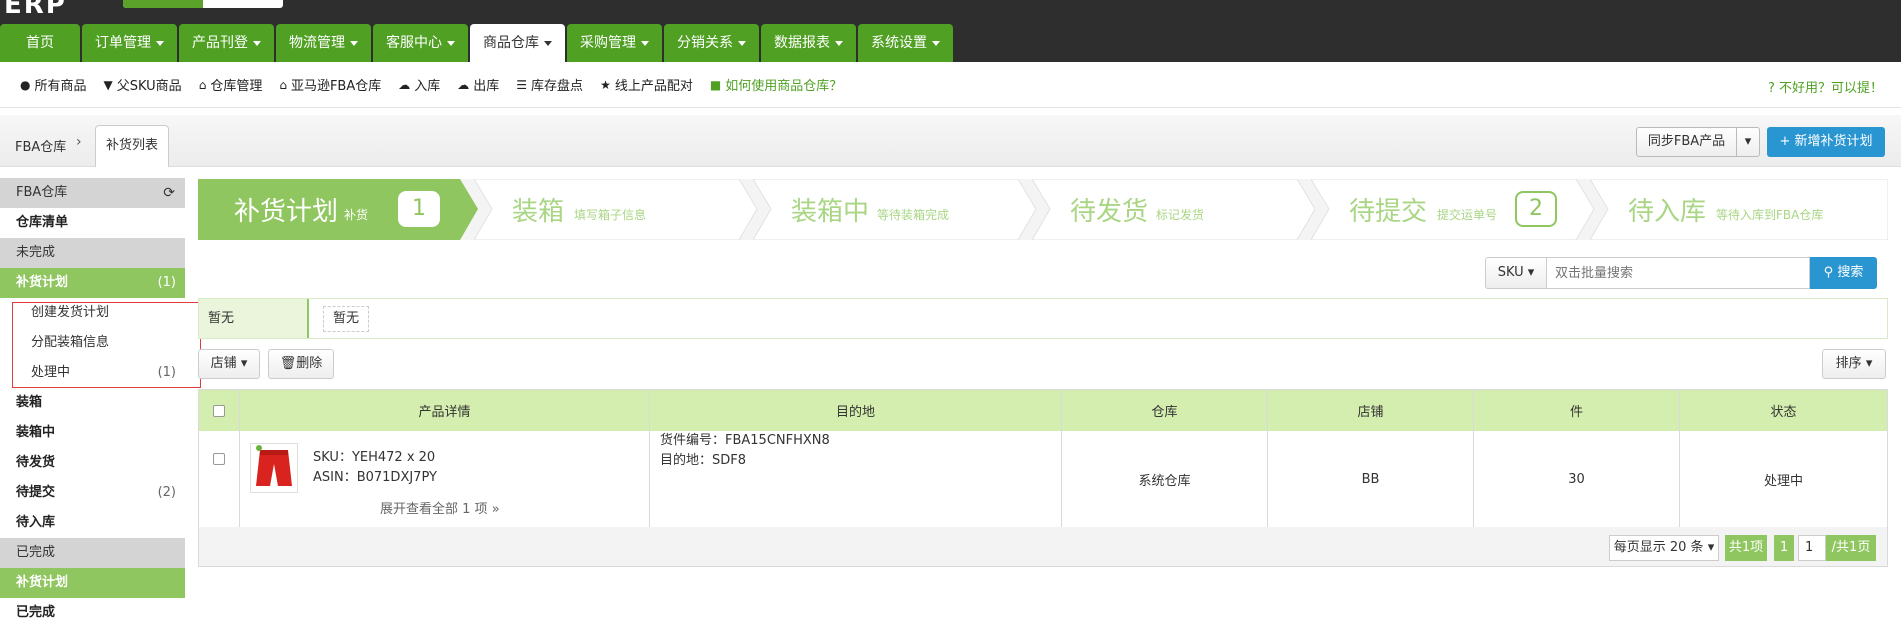 This screenshot has height=636, width=1901. I want to click on sidebar-item-to-receive: 待入库, so click(92, 523).